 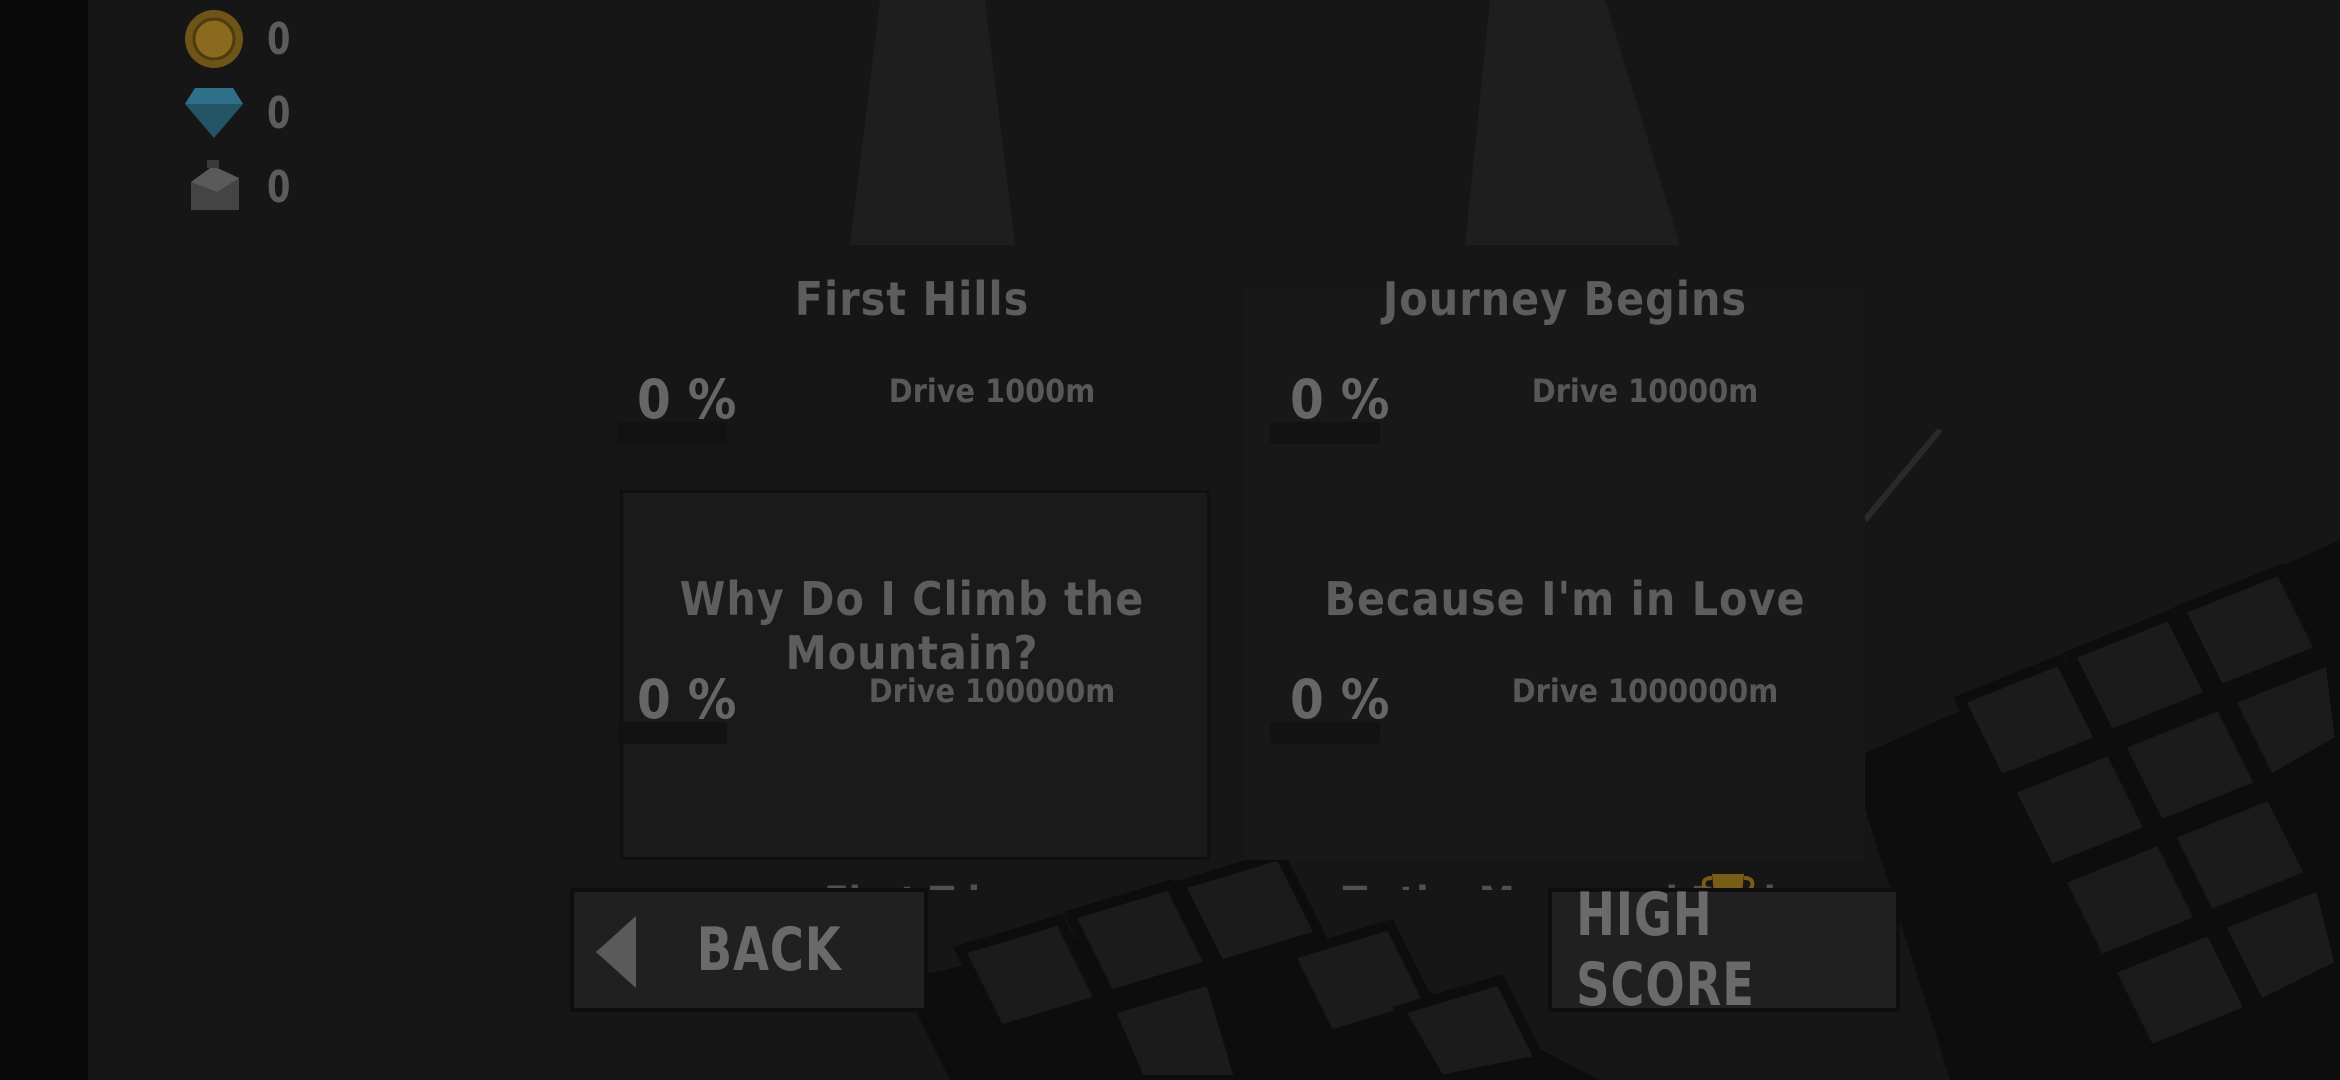 I want to click on high-score-button-label: HIGH SCORE, so click(x=1665, y=950).